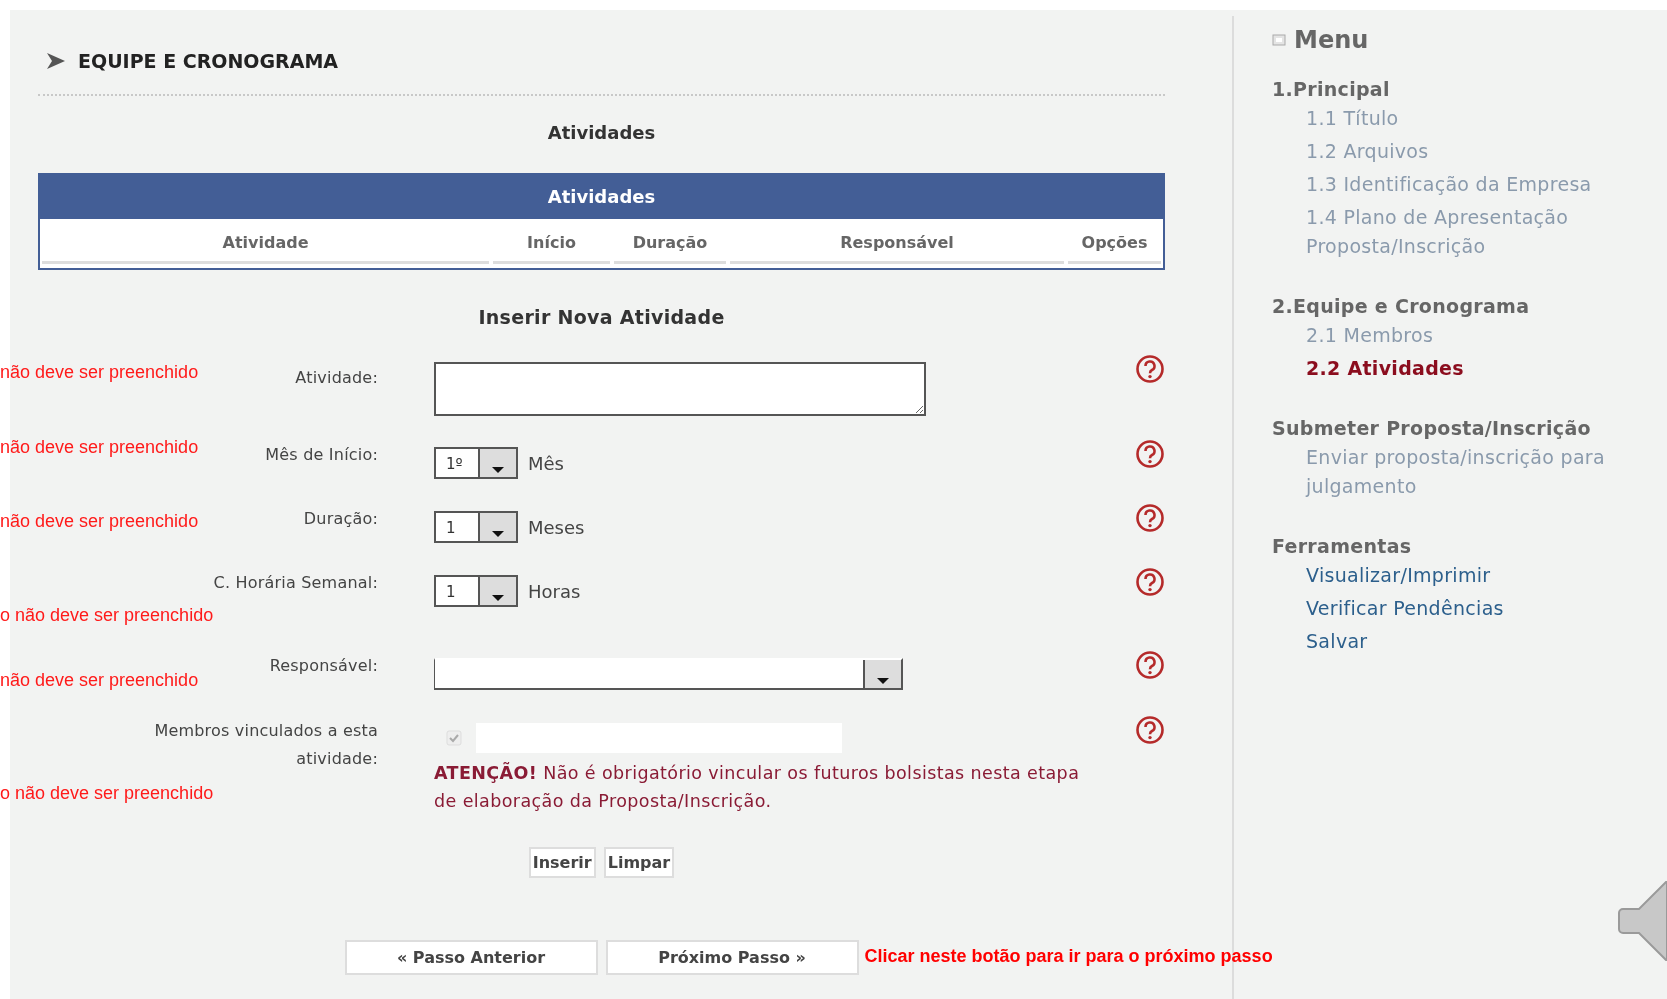 The image size is (1667, 999). Describe the element at coordinates (601, 132) in the screenshot. I see `subtitle: Atividades` at that location.